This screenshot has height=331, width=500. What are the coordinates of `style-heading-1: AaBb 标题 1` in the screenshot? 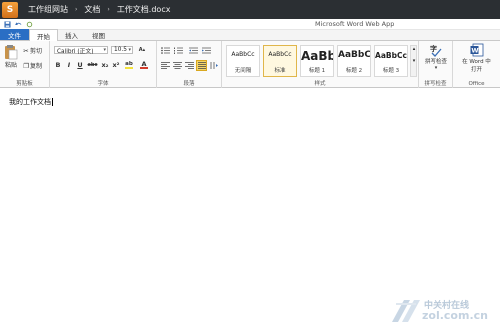 It's located at (317, 61).